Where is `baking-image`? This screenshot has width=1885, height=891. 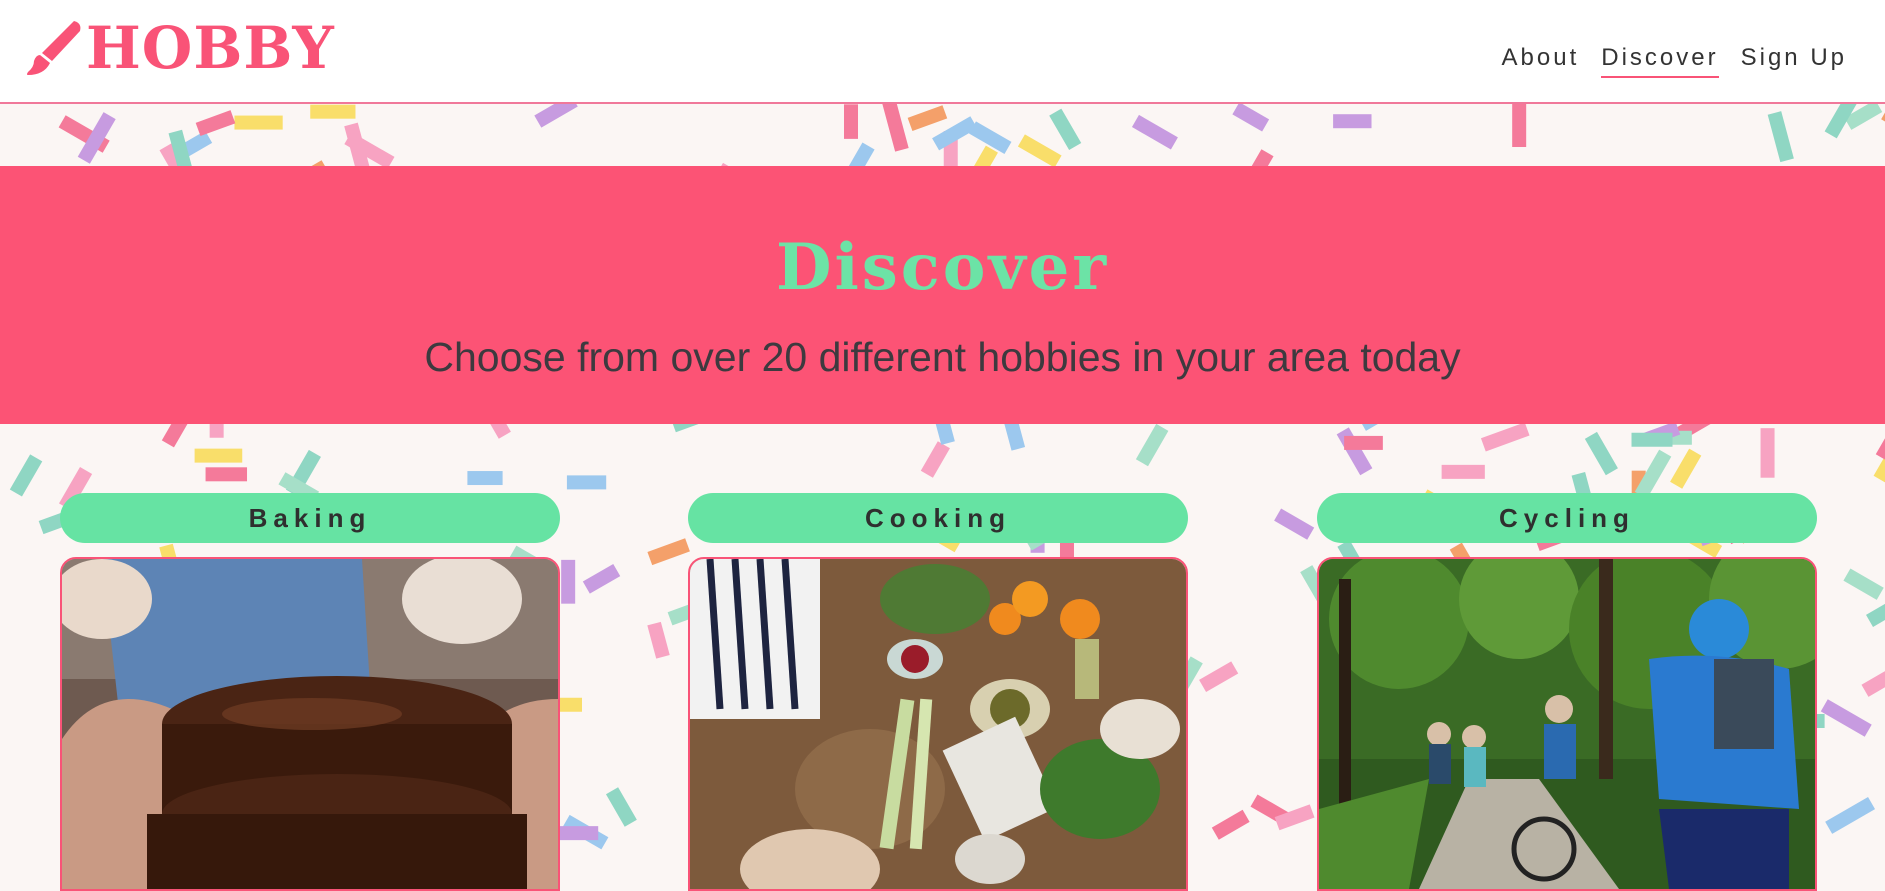
baking-image is located at coordinates (310, 724).